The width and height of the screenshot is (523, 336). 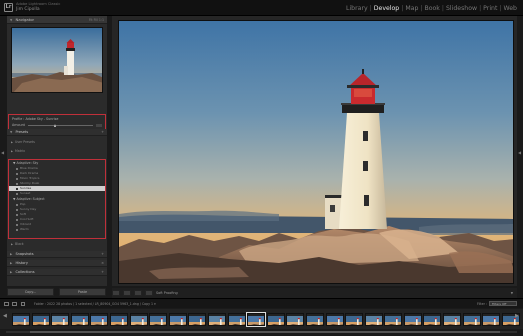 I want to click on preset-group-matrix: ▶ Matrix, so click(x=18, y=151).